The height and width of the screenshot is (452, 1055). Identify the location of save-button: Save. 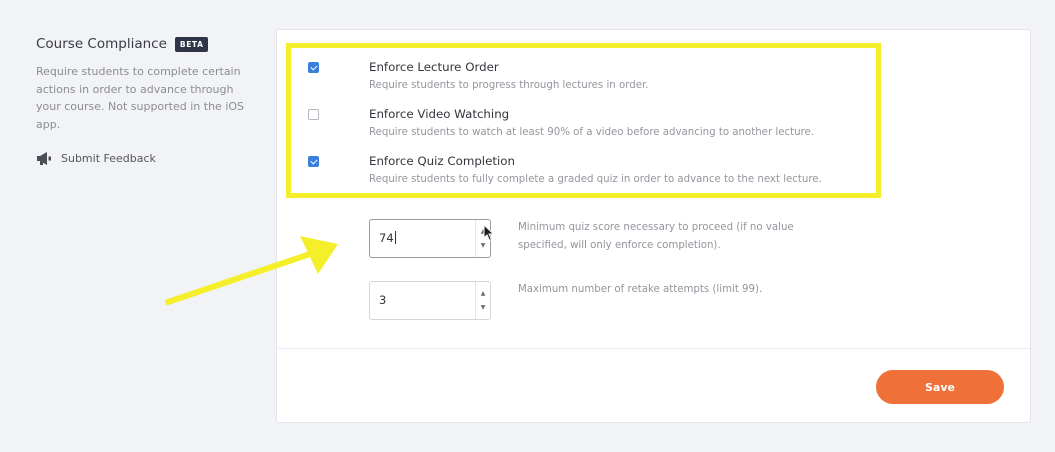
(940, 387).